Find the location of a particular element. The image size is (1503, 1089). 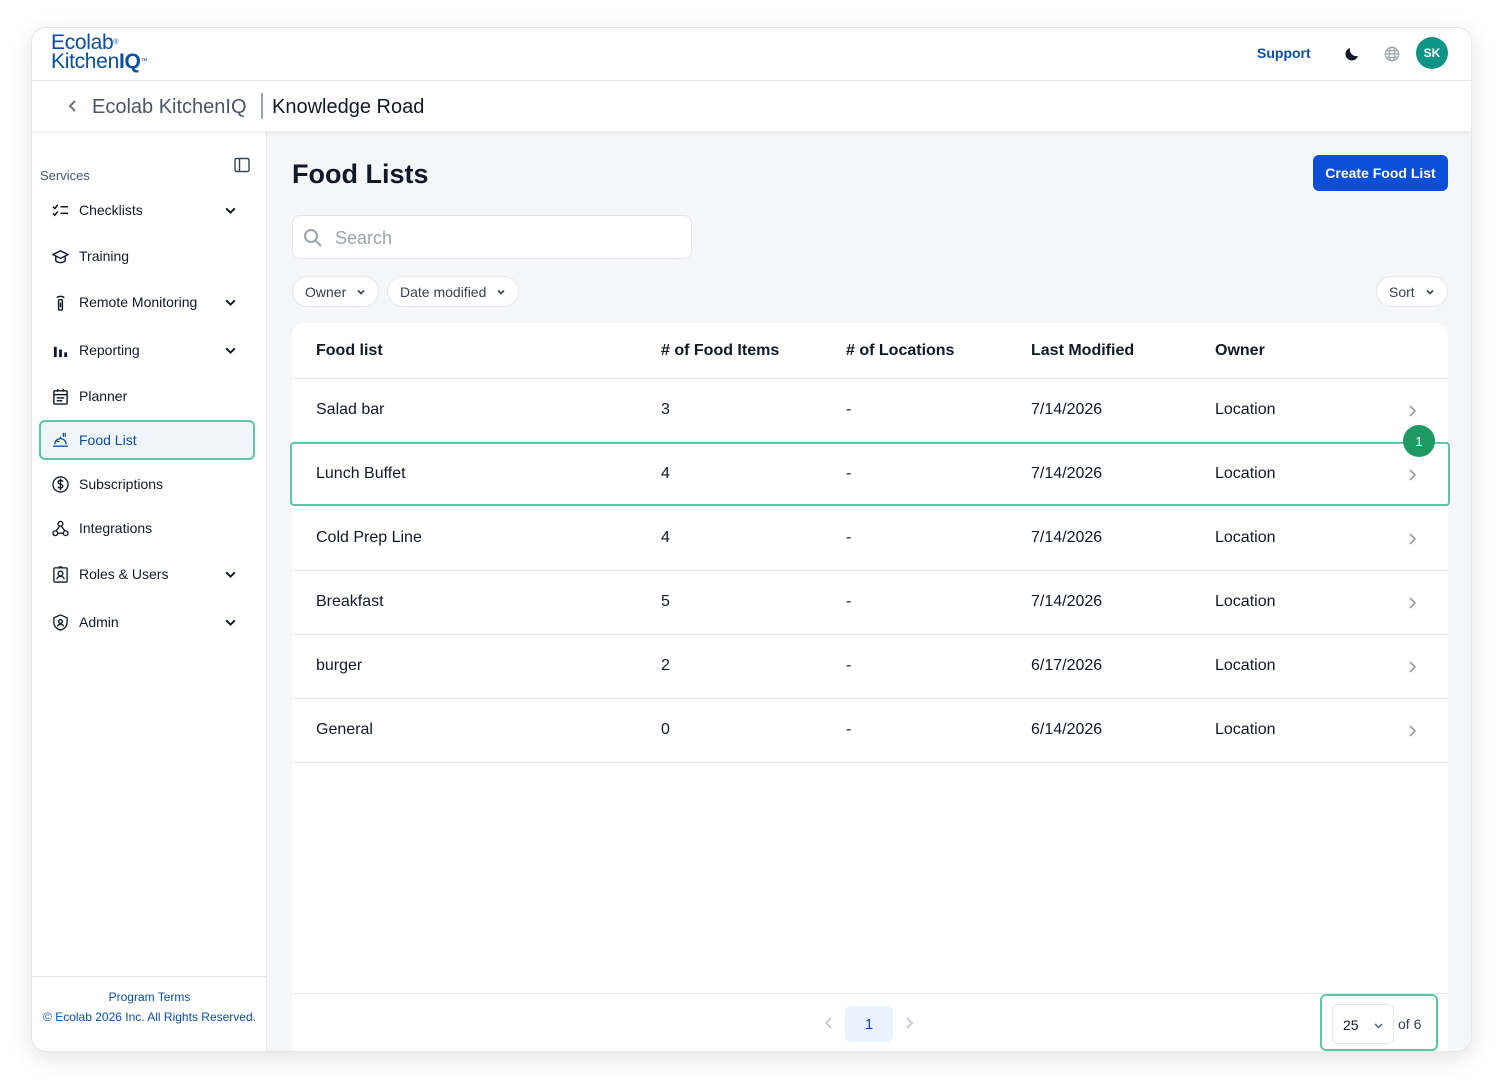

cell-items: 5 is located at coordinates (665, 601).